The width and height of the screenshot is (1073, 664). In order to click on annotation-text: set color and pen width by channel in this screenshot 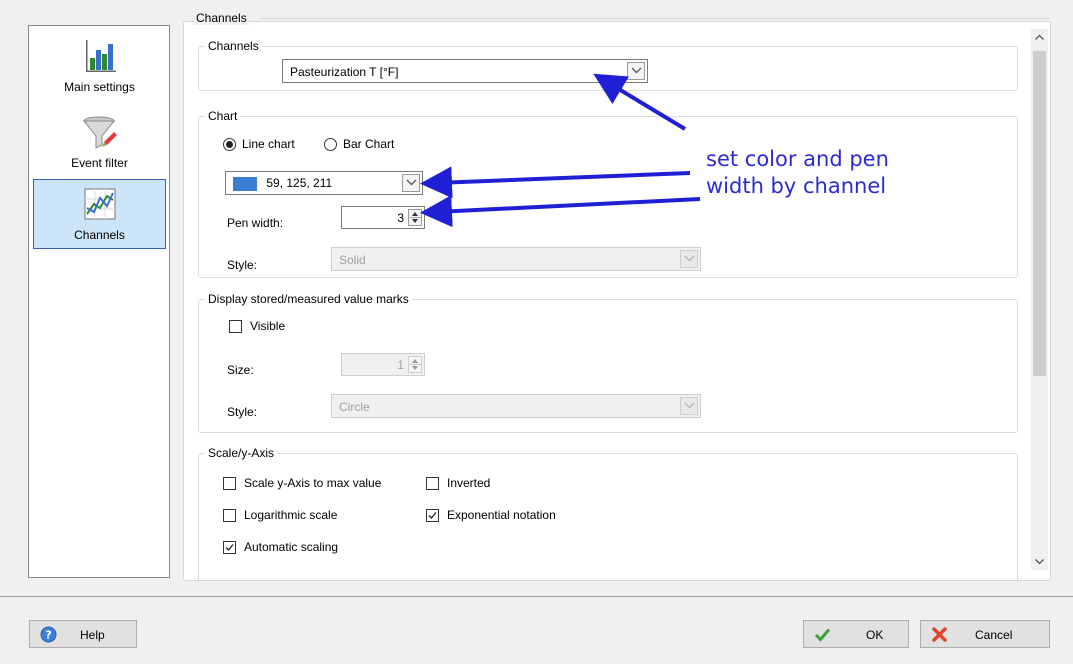, I will do `click(797, 173)`.